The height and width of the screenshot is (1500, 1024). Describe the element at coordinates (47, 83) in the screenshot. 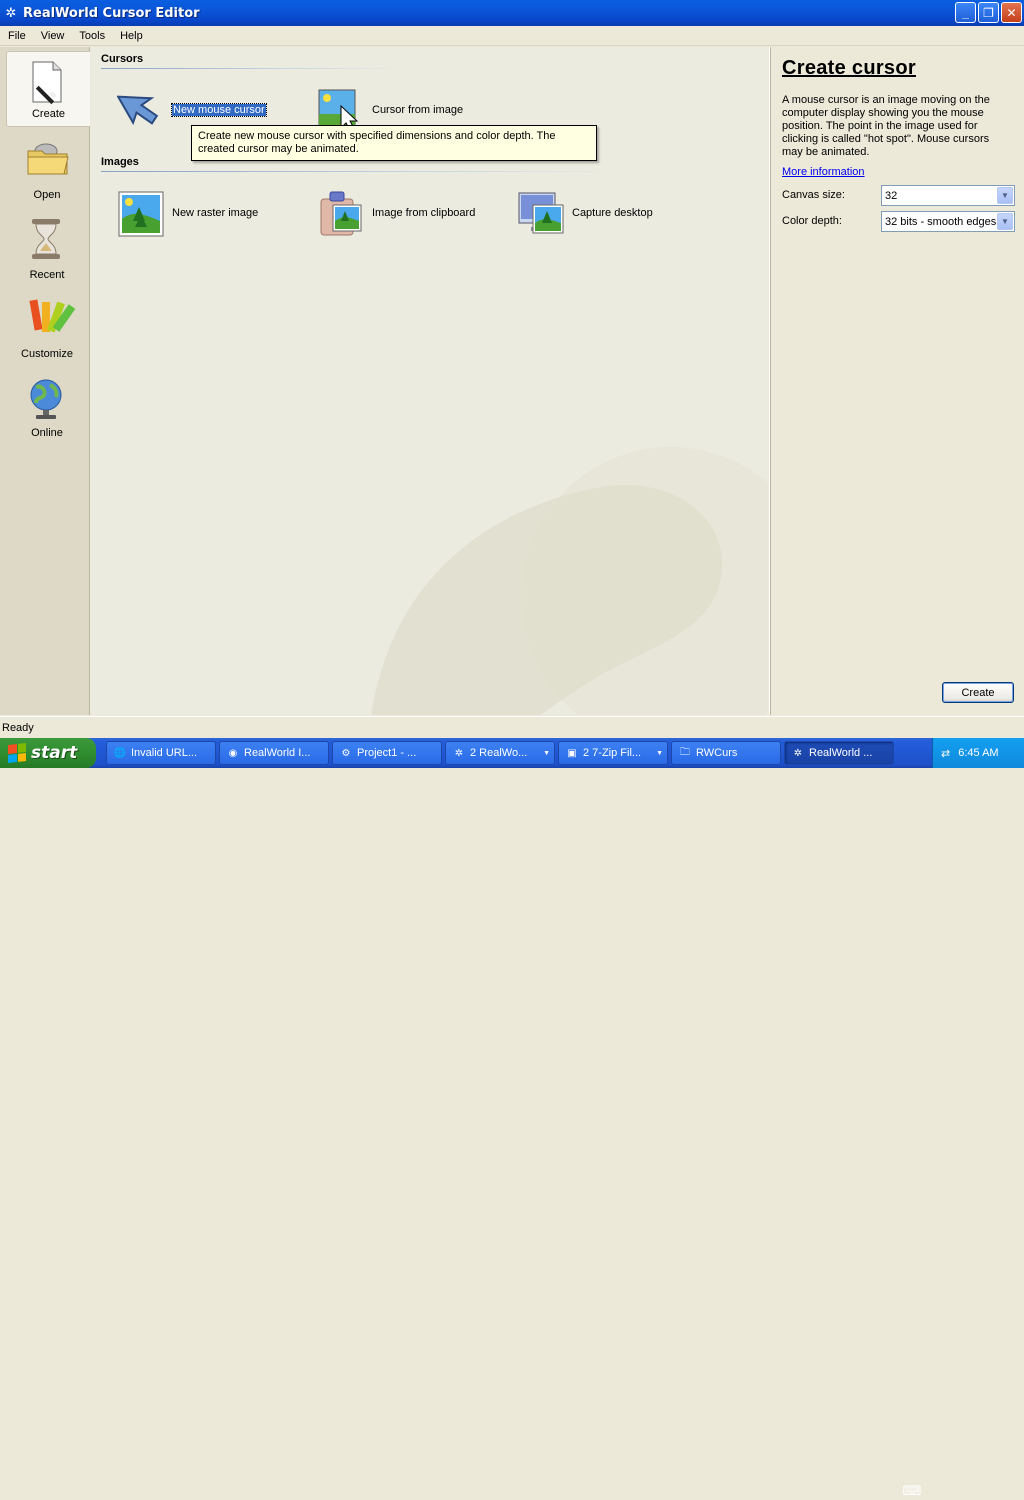

I see `create-icon` at that location.